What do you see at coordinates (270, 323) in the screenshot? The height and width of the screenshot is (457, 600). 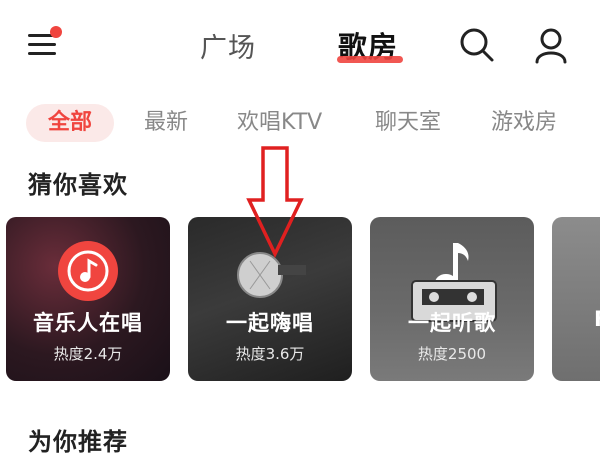 I see `card-label: 一起嗨唱` at bounding box center [270, 323].